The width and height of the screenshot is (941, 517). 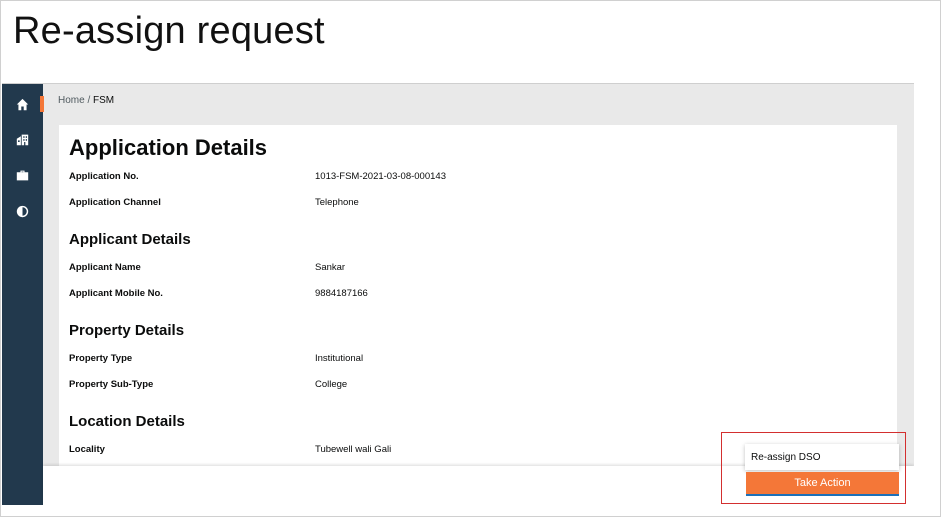 I want to click on application-no-value: 1013-FSM-2021-03-08-000143, so click(x=380, y=176).